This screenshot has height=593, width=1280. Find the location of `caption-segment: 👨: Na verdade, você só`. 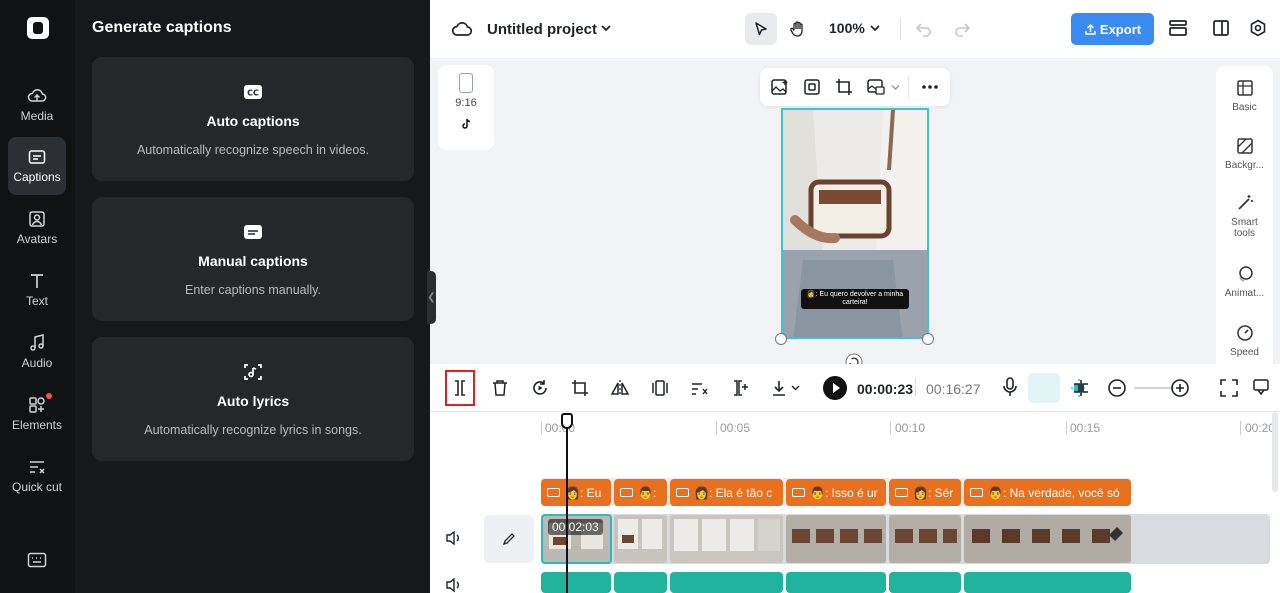

caption-segment: 👨: Na verdade, você só is located at coordinates (1047, 492).